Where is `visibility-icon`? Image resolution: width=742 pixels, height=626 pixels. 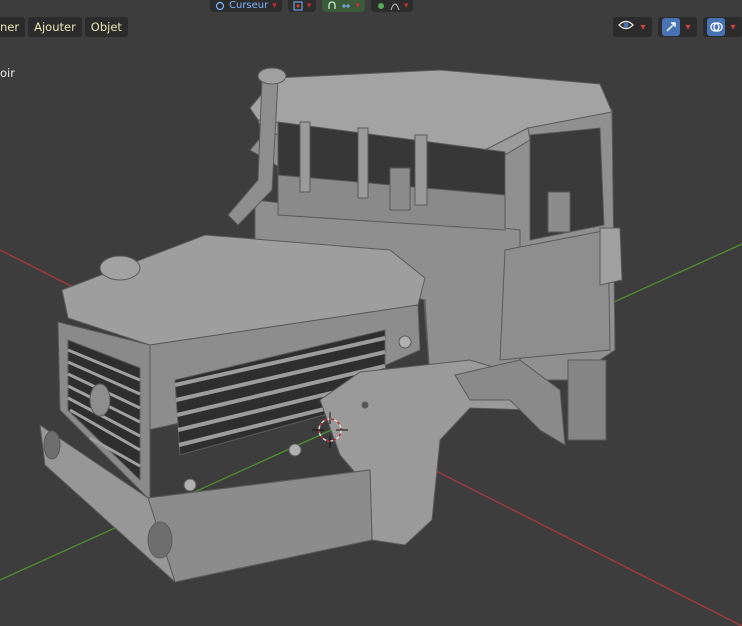 visibility-icon is located at coordinates (626, 27).